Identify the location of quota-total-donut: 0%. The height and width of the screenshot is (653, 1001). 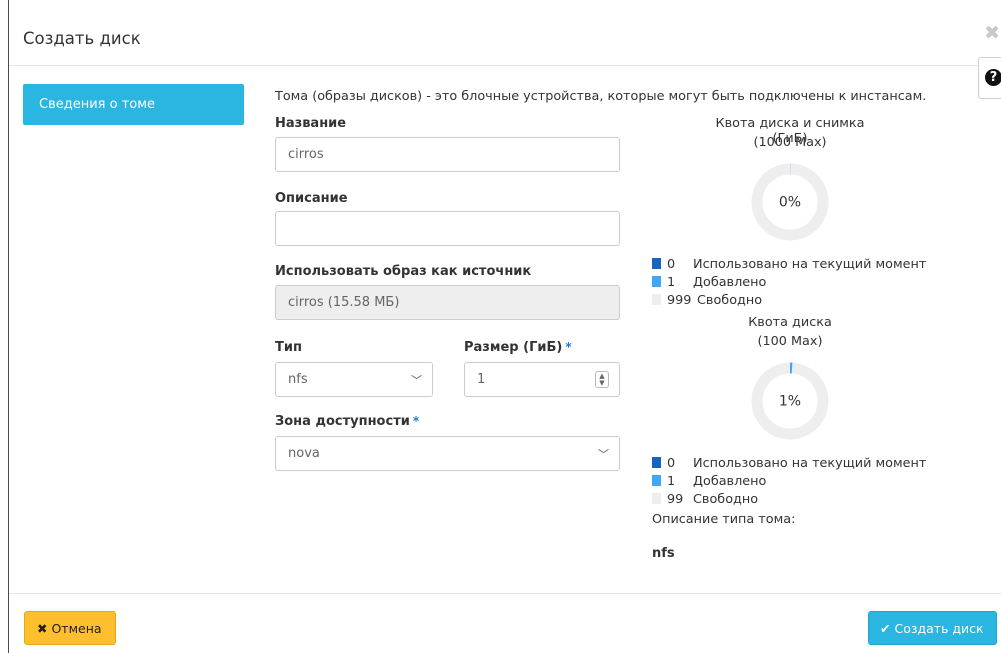
(790, 202).